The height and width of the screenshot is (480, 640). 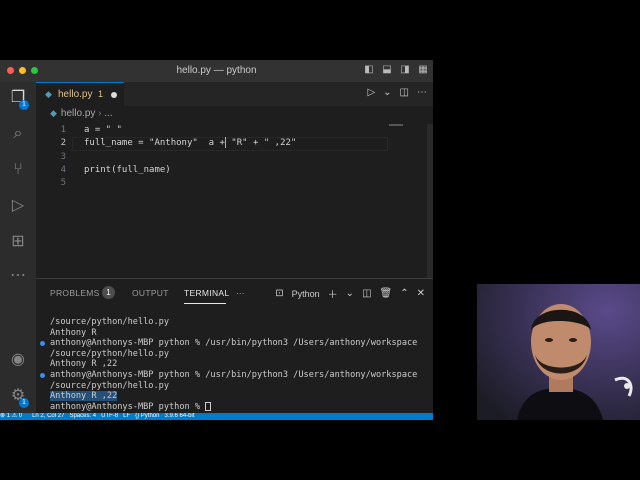 I want to click on source-control-icon: ⑂, so click(x=18, y=170).